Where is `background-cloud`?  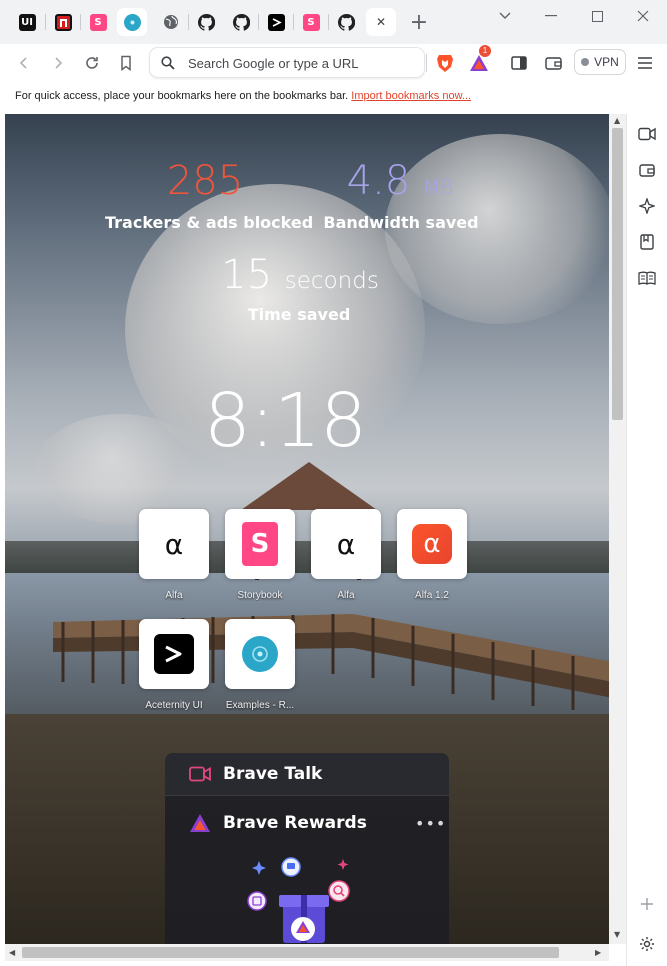 background-cloud is located at coordinates (120, 469).